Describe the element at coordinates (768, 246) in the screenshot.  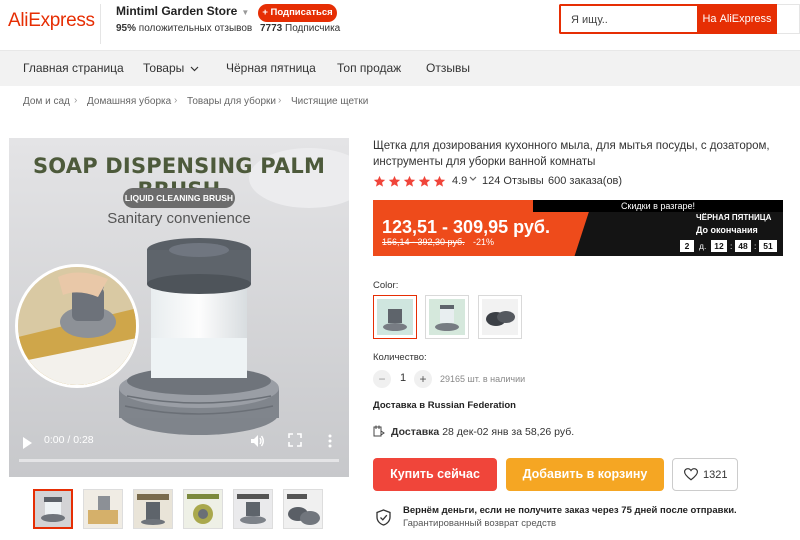
I see `countdown-seconds: 51` at that location.